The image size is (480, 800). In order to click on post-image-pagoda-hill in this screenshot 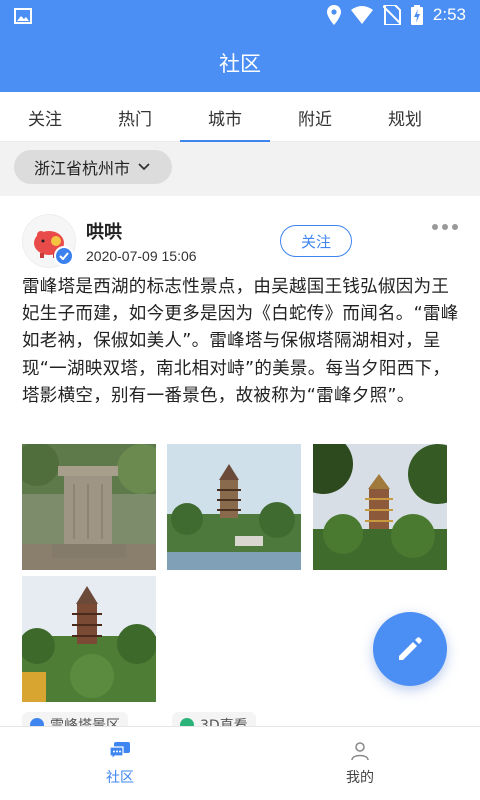, I will do `click(89, 639)`.